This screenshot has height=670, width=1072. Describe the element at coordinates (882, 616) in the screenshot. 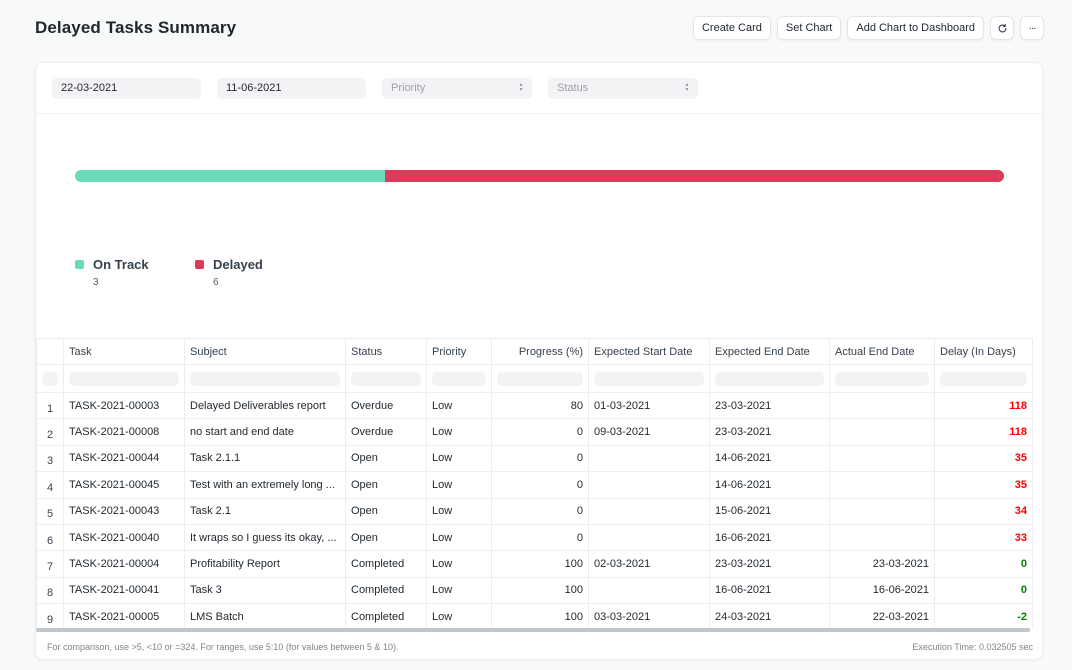

I see `actual-end-cell: 22-03-2021` at that location.